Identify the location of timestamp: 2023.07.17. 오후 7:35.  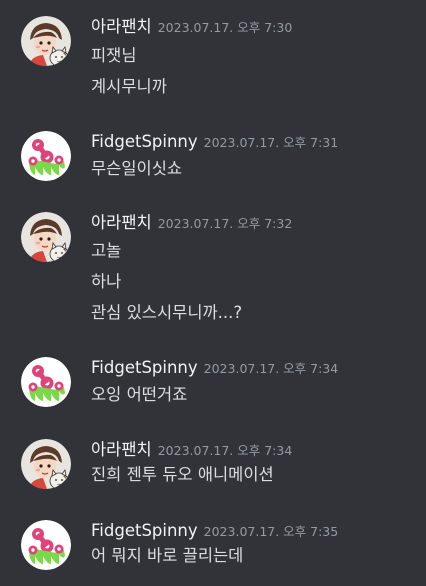
(271, 531).